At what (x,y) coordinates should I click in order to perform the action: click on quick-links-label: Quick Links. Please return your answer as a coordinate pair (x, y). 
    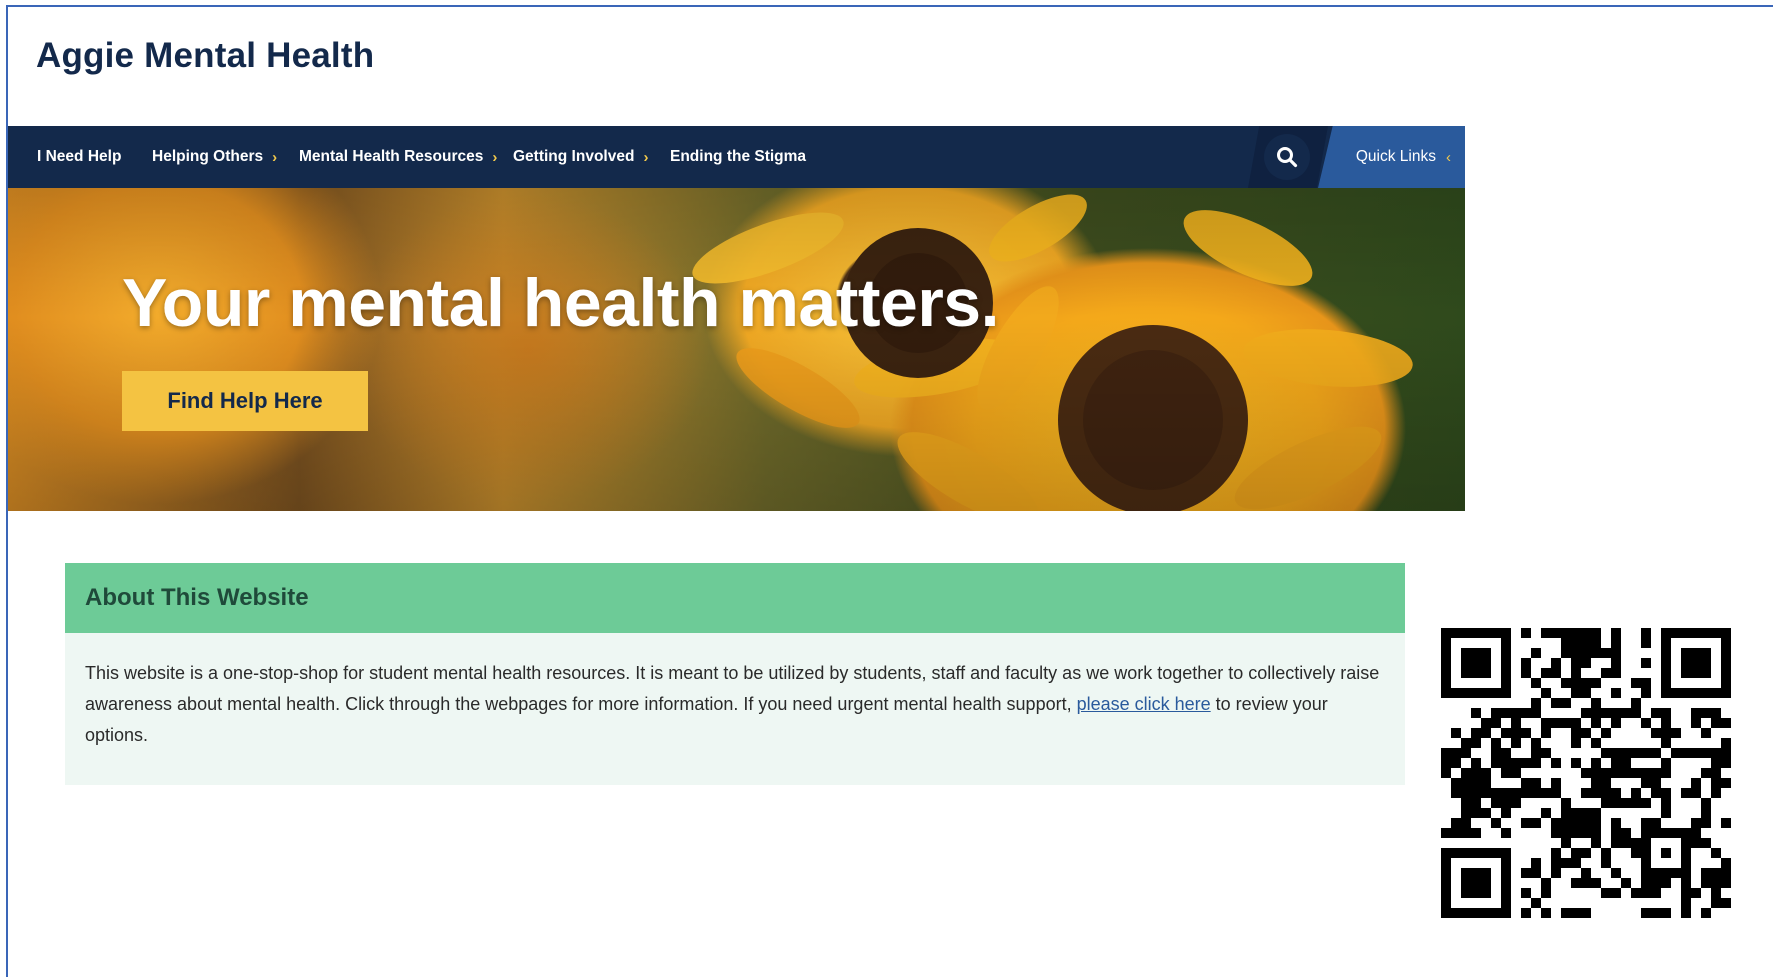
    Looking at the image, I should click on (1395, 156).